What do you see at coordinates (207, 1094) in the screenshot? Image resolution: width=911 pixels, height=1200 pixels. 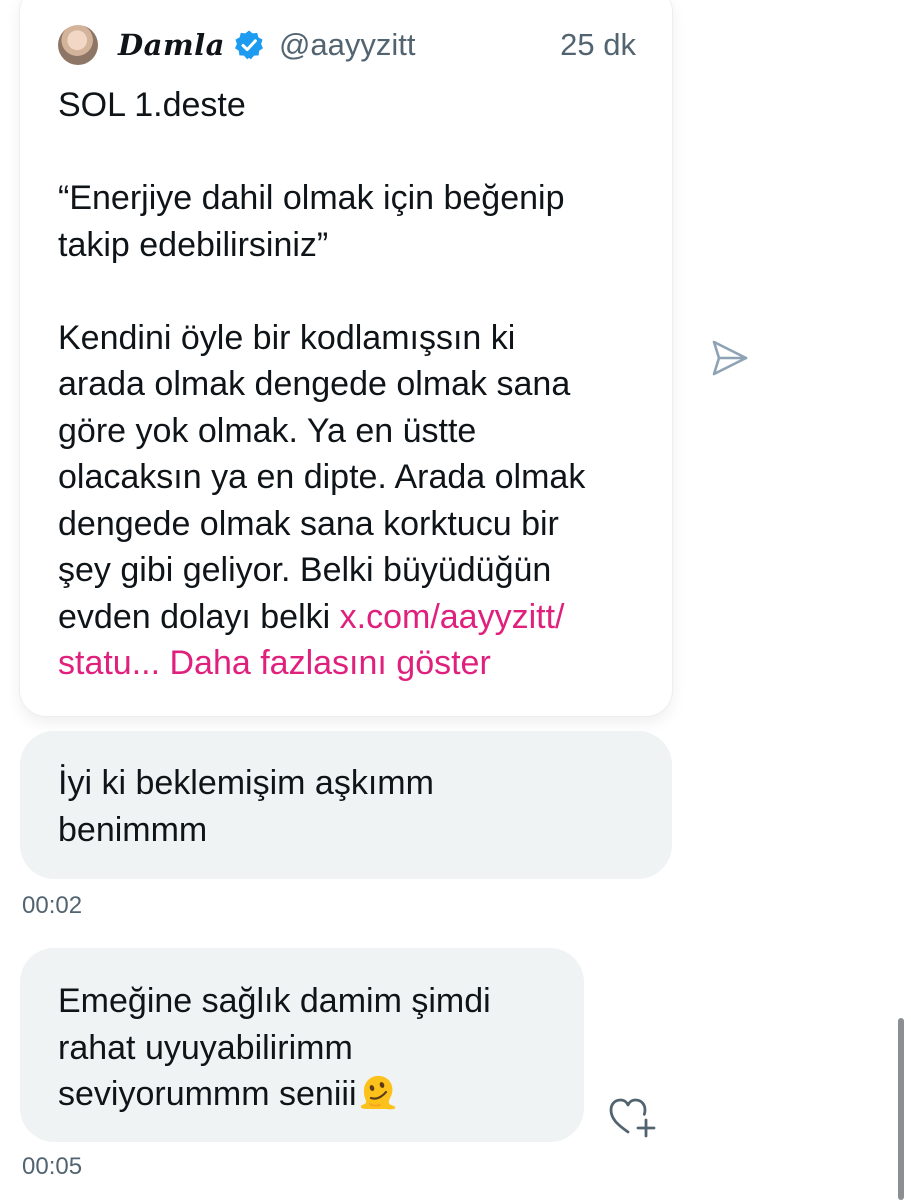 I see `message-line-text: seviyorummm seniii` at bounding box center [207, 1094].